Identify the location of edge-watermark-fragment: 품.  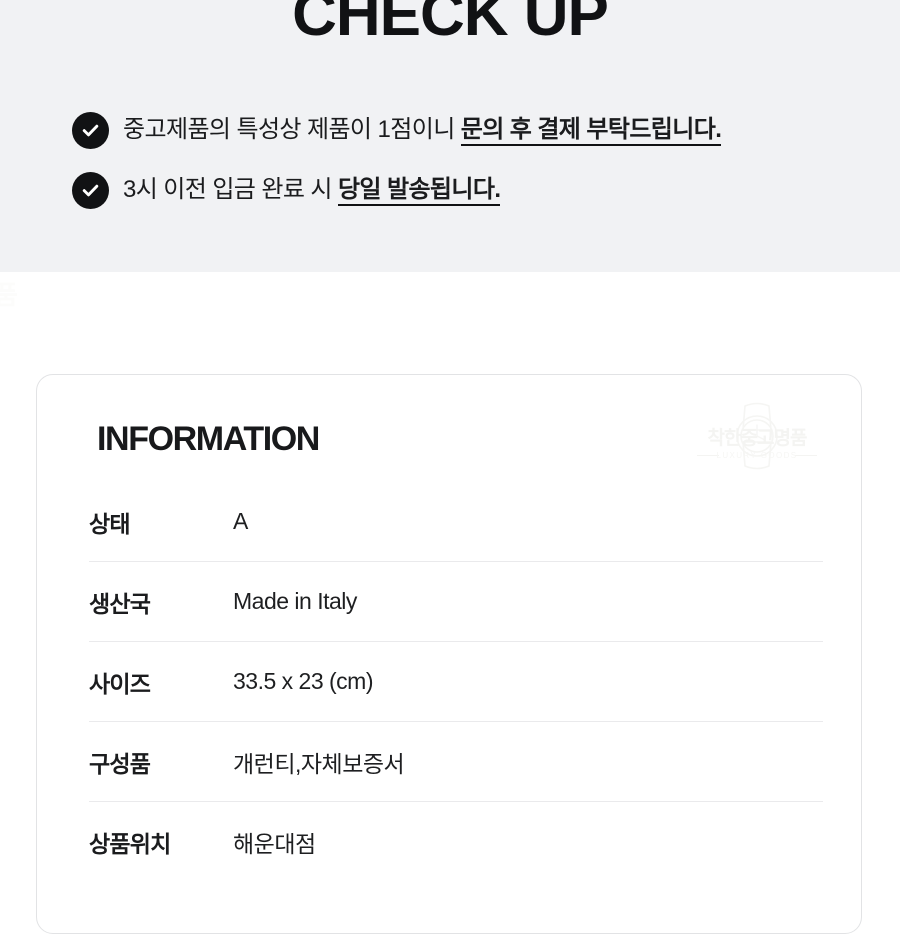
(9, 295).